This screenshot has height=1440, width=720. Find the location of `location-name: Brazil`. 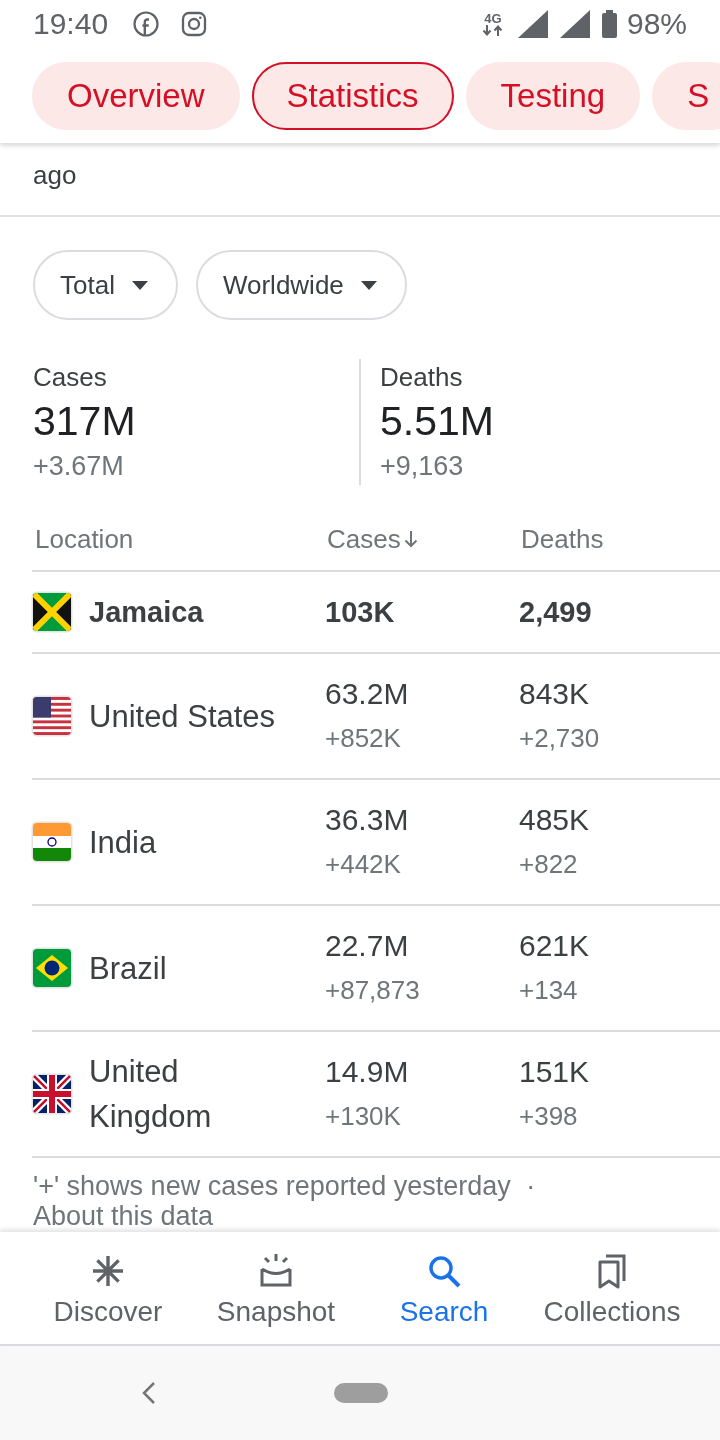

location-name: Brazil is located at coordinates (128, 968).